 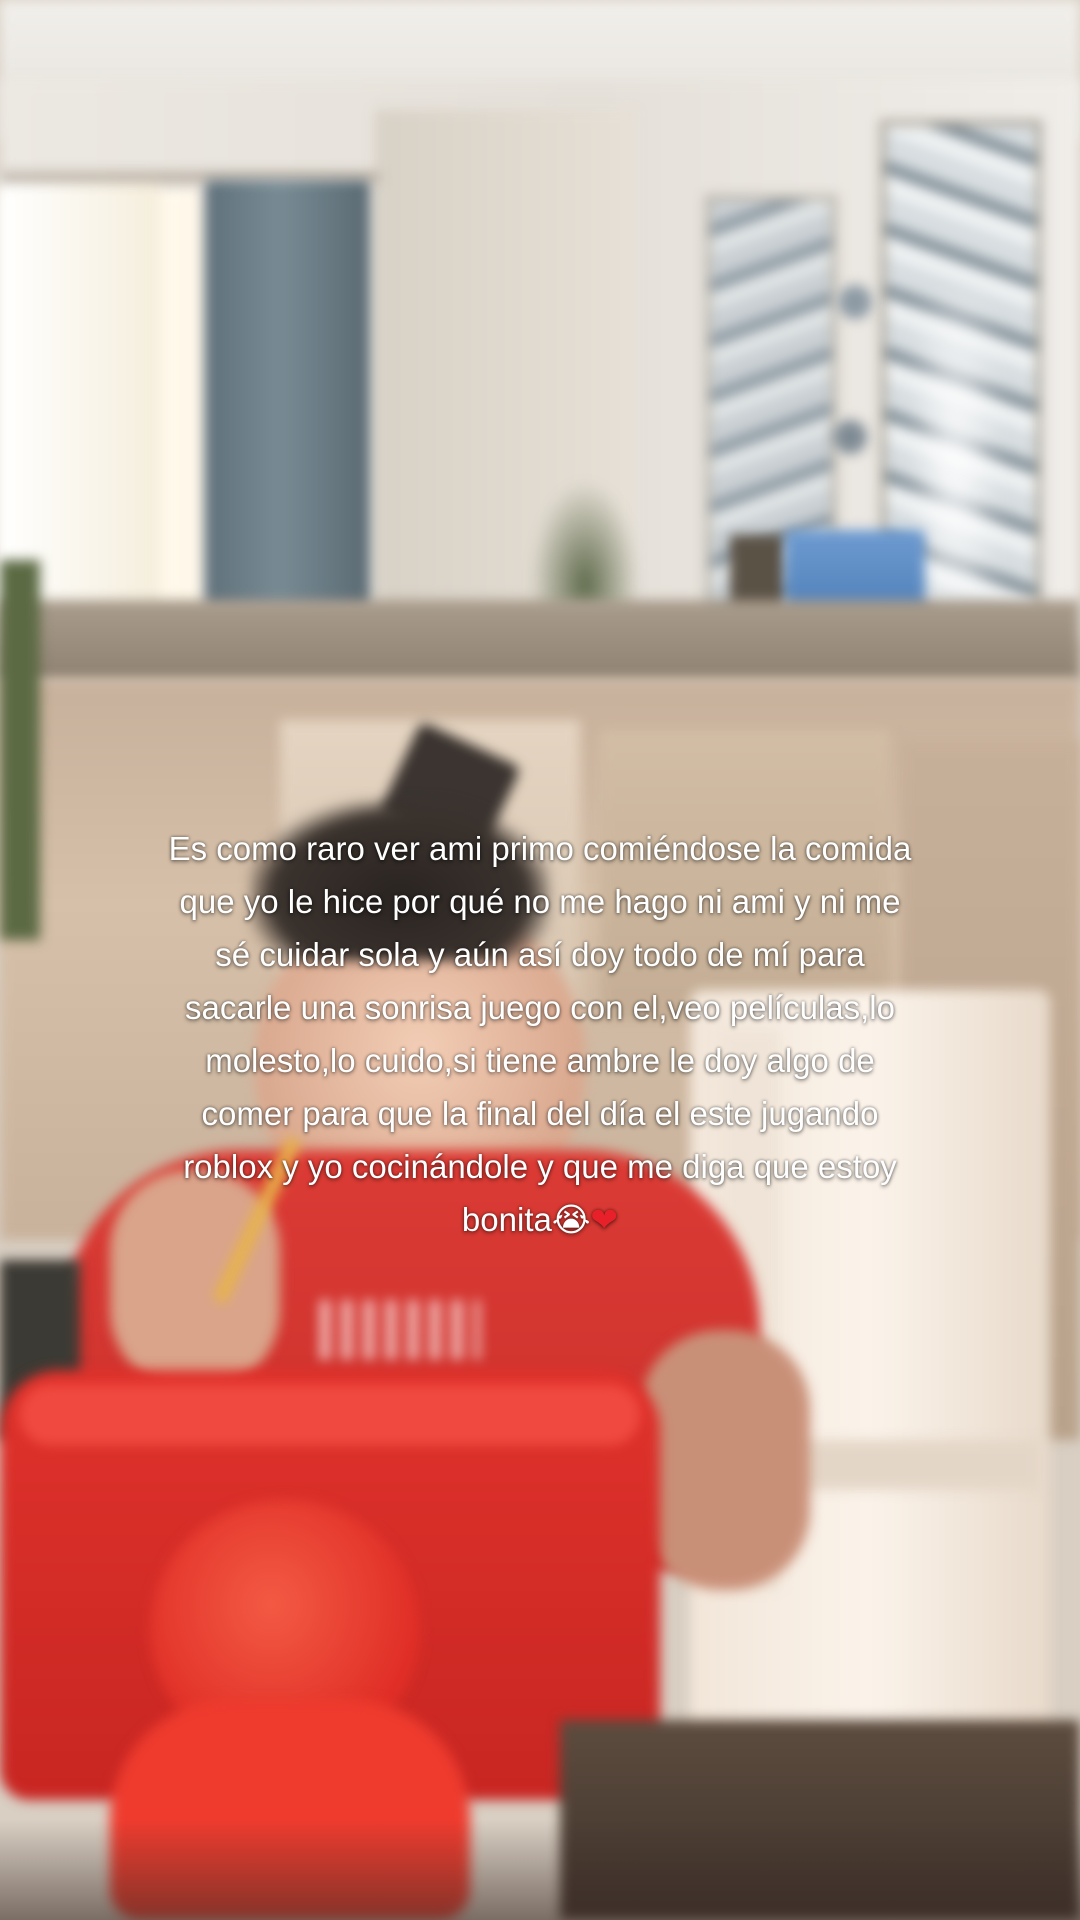 I want to click on sheer-curtain, so click(x=80, y=395).